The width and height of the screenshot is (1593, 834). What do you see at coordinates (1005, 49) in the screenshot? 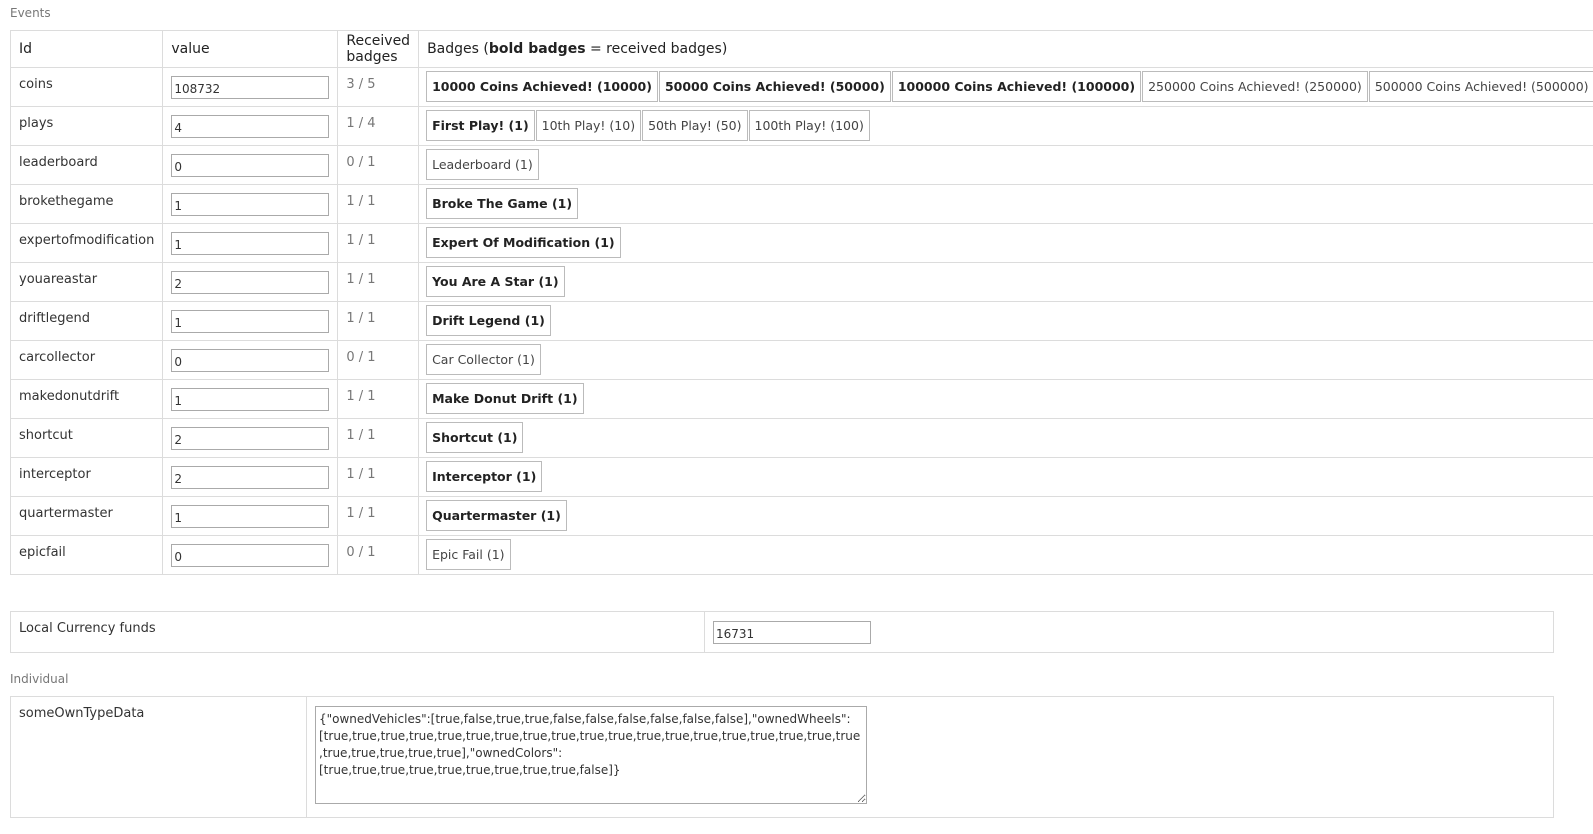
I see `header-badges: Badges (bold badges = received badges)` at bounding box center [1005, 49].